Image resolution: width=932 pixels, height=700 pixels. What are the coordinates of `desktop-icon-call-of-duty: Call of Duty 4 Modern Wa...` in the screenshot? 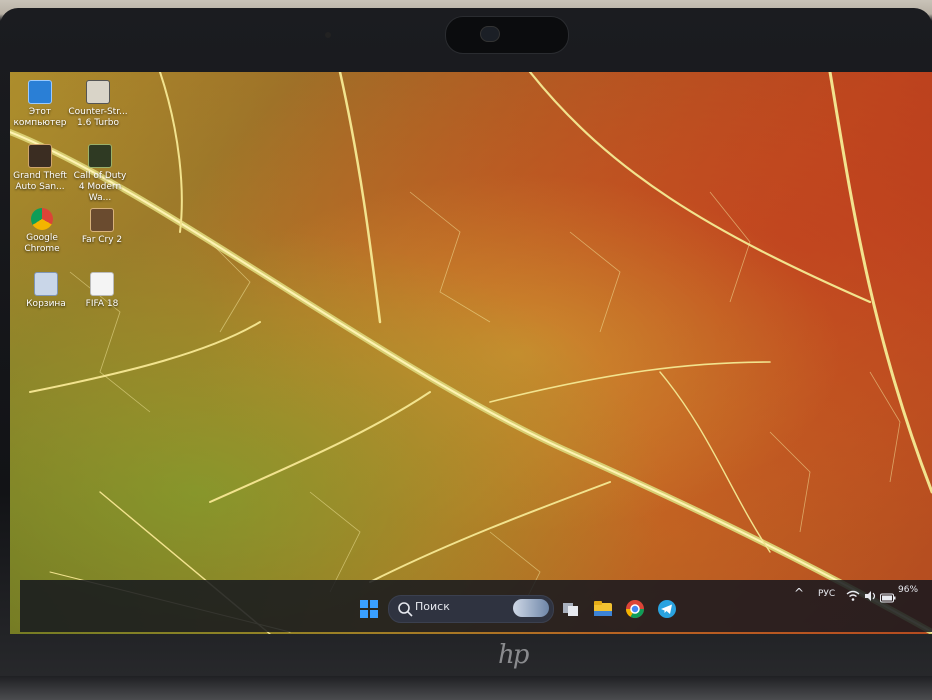 It's located at (100, 174).